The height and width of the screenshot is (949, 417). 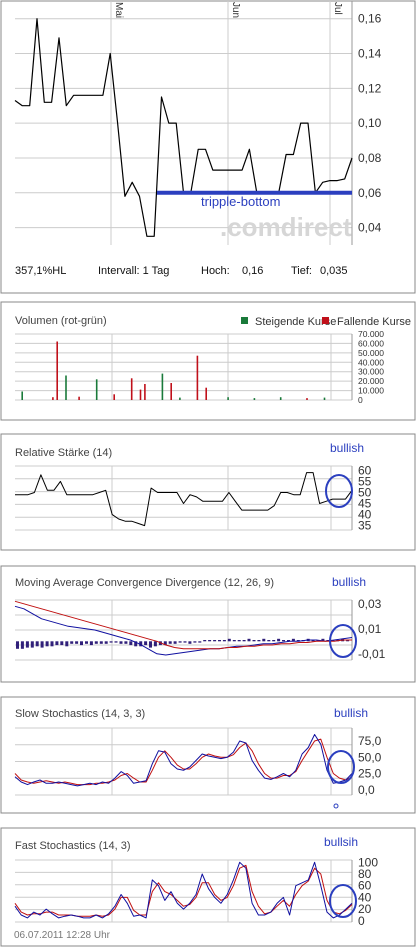 What do you see at coordinates (183, 630) in the screenshot?
I see `macd-line` at bounding box center [183, 630].